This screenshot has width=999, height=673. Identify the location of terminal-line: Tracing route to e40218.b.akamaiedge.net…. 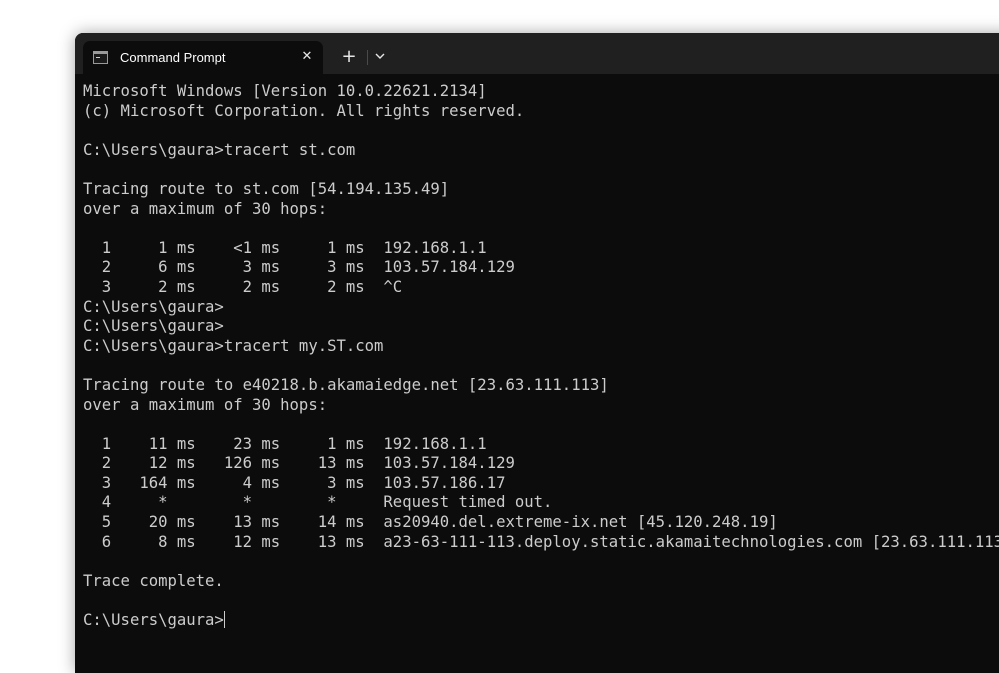
(346, 384).